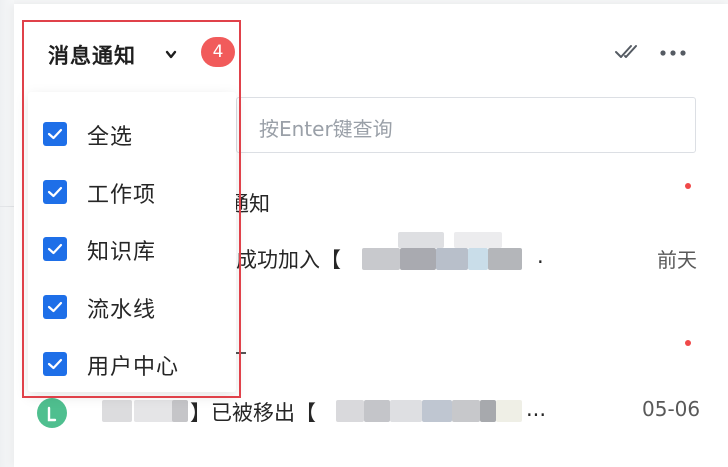 Image resolution: width=728 pixels, height=467 pixels. I want to click on search-placeholder: 按Enter键查询, so click(326, 129).